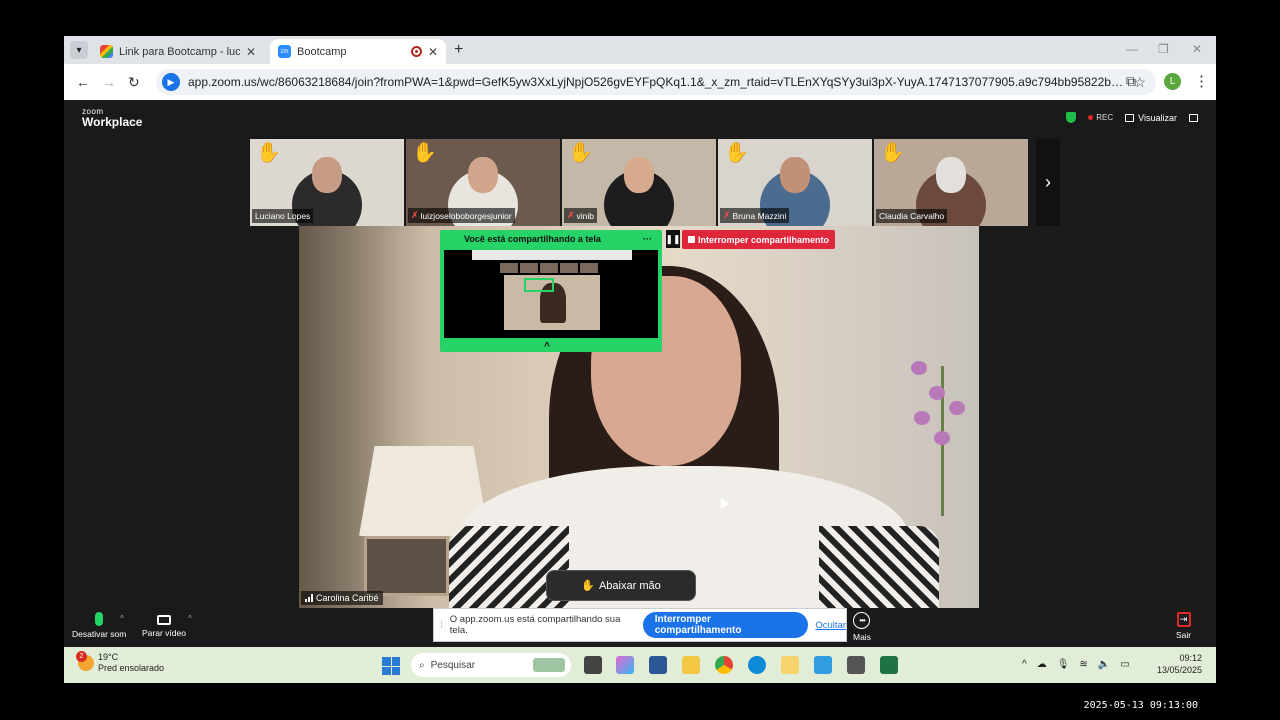 Image resolution: width=1280 pixels, height=720 pixels. I want to click on browser-menu-icon: ⋮, so click(1201, 81).